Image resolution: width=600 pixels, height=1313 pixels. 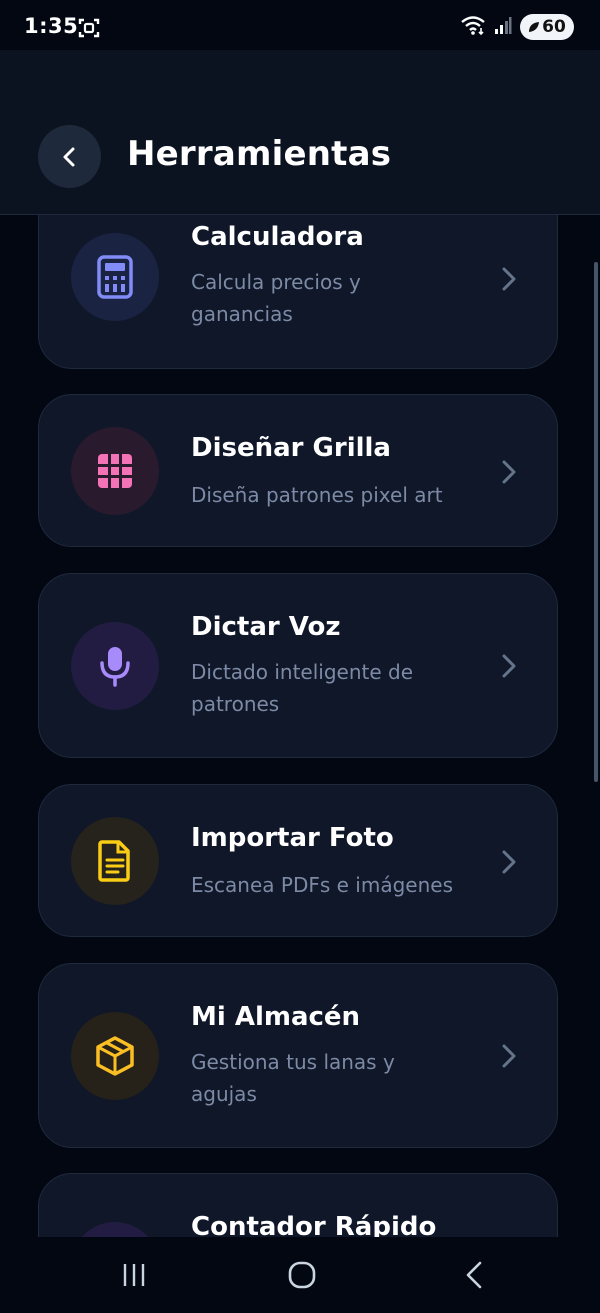 What do you see at coordinates (322, 885) in the screenshot?
I see `tool-description: Escanea PDFs e imágenes` at bounding box center [322, 885].